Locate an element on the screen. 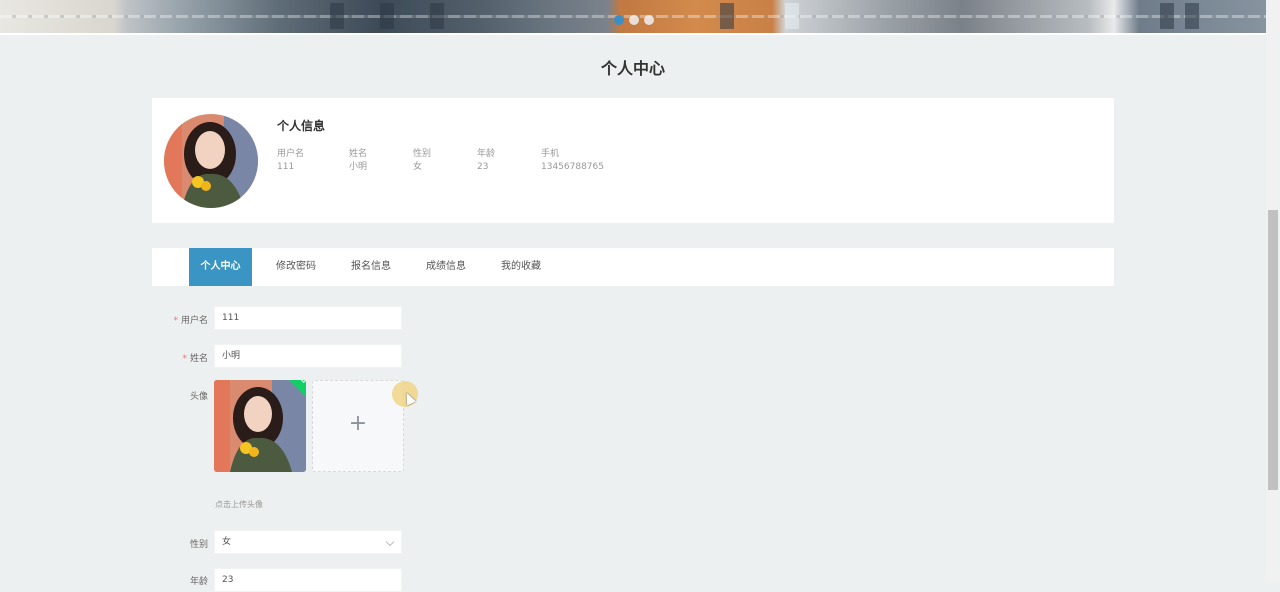  info-value: 小明 is located at coordinates (358, 167).